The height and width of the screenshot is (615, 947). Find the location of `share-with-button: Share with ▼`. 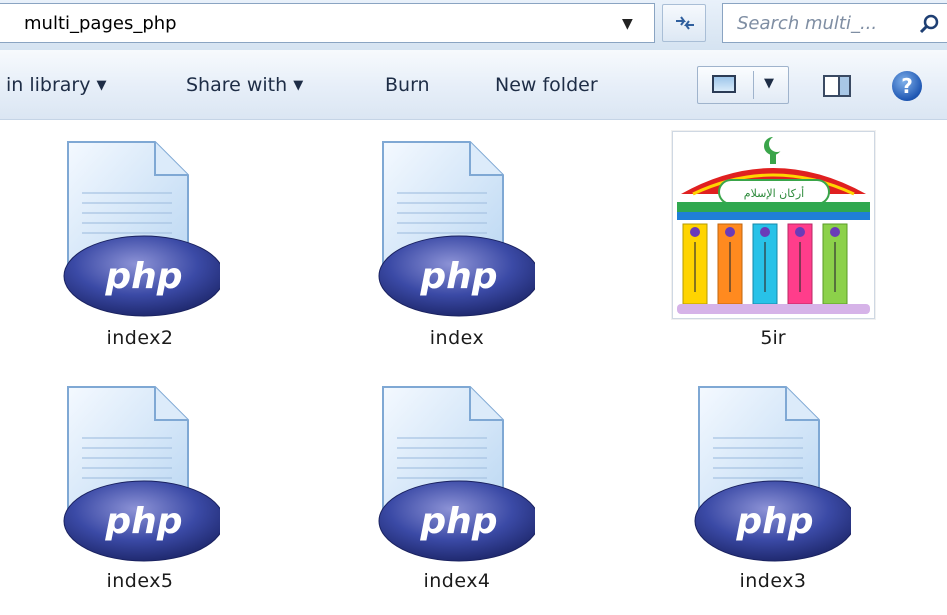

share-with-button: Share with ▼ is located at coordinates (244, 85).